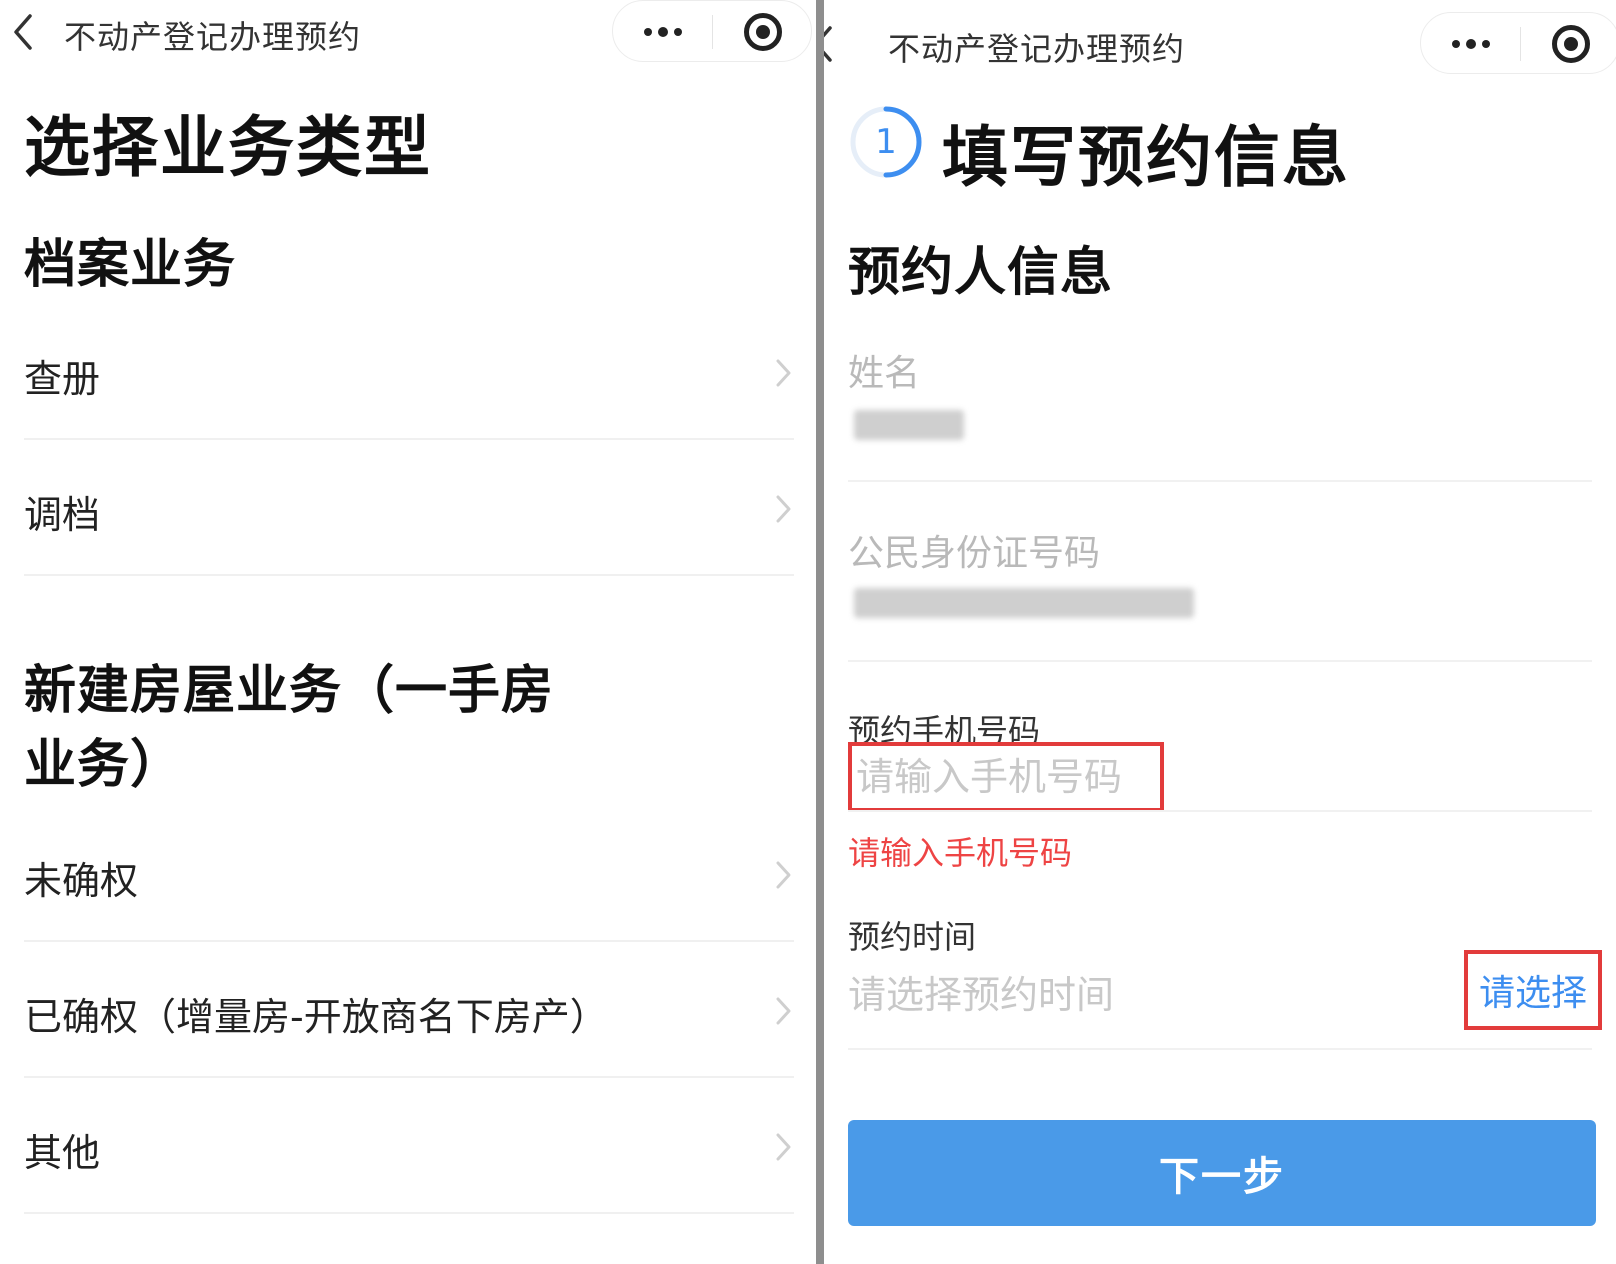 The height and width of the screenshot is (1264, 1616). What do you see at coordinates (1146, 157) in the screenshot?
I see `page-title: 填写预约信息` at bounding box center [1146, 157].